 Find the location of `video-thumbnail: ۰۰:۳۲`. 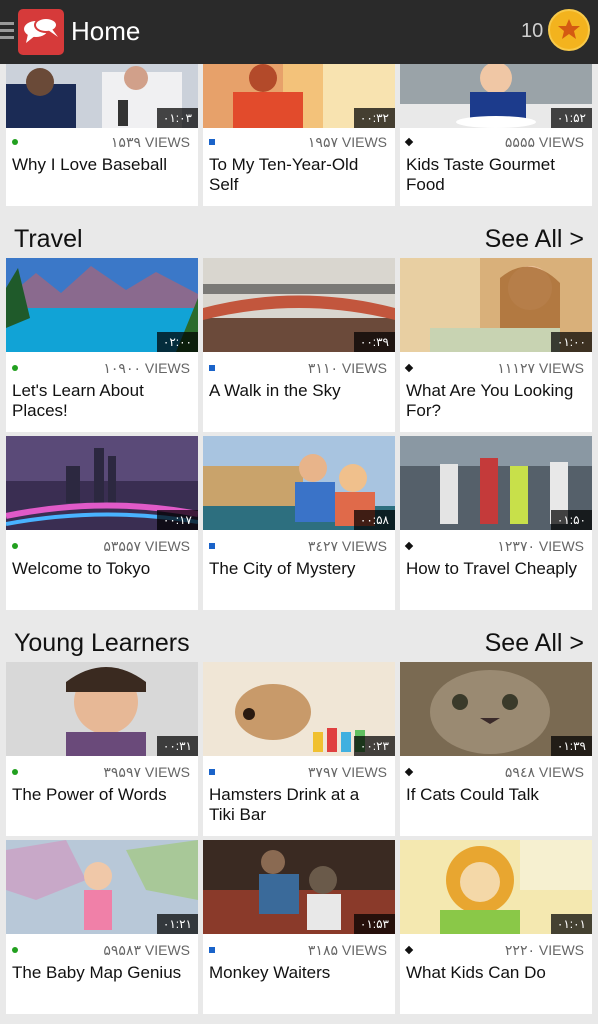

video-thumbnail: ۰۰:۳۲ is located at coordinates (299, 96).